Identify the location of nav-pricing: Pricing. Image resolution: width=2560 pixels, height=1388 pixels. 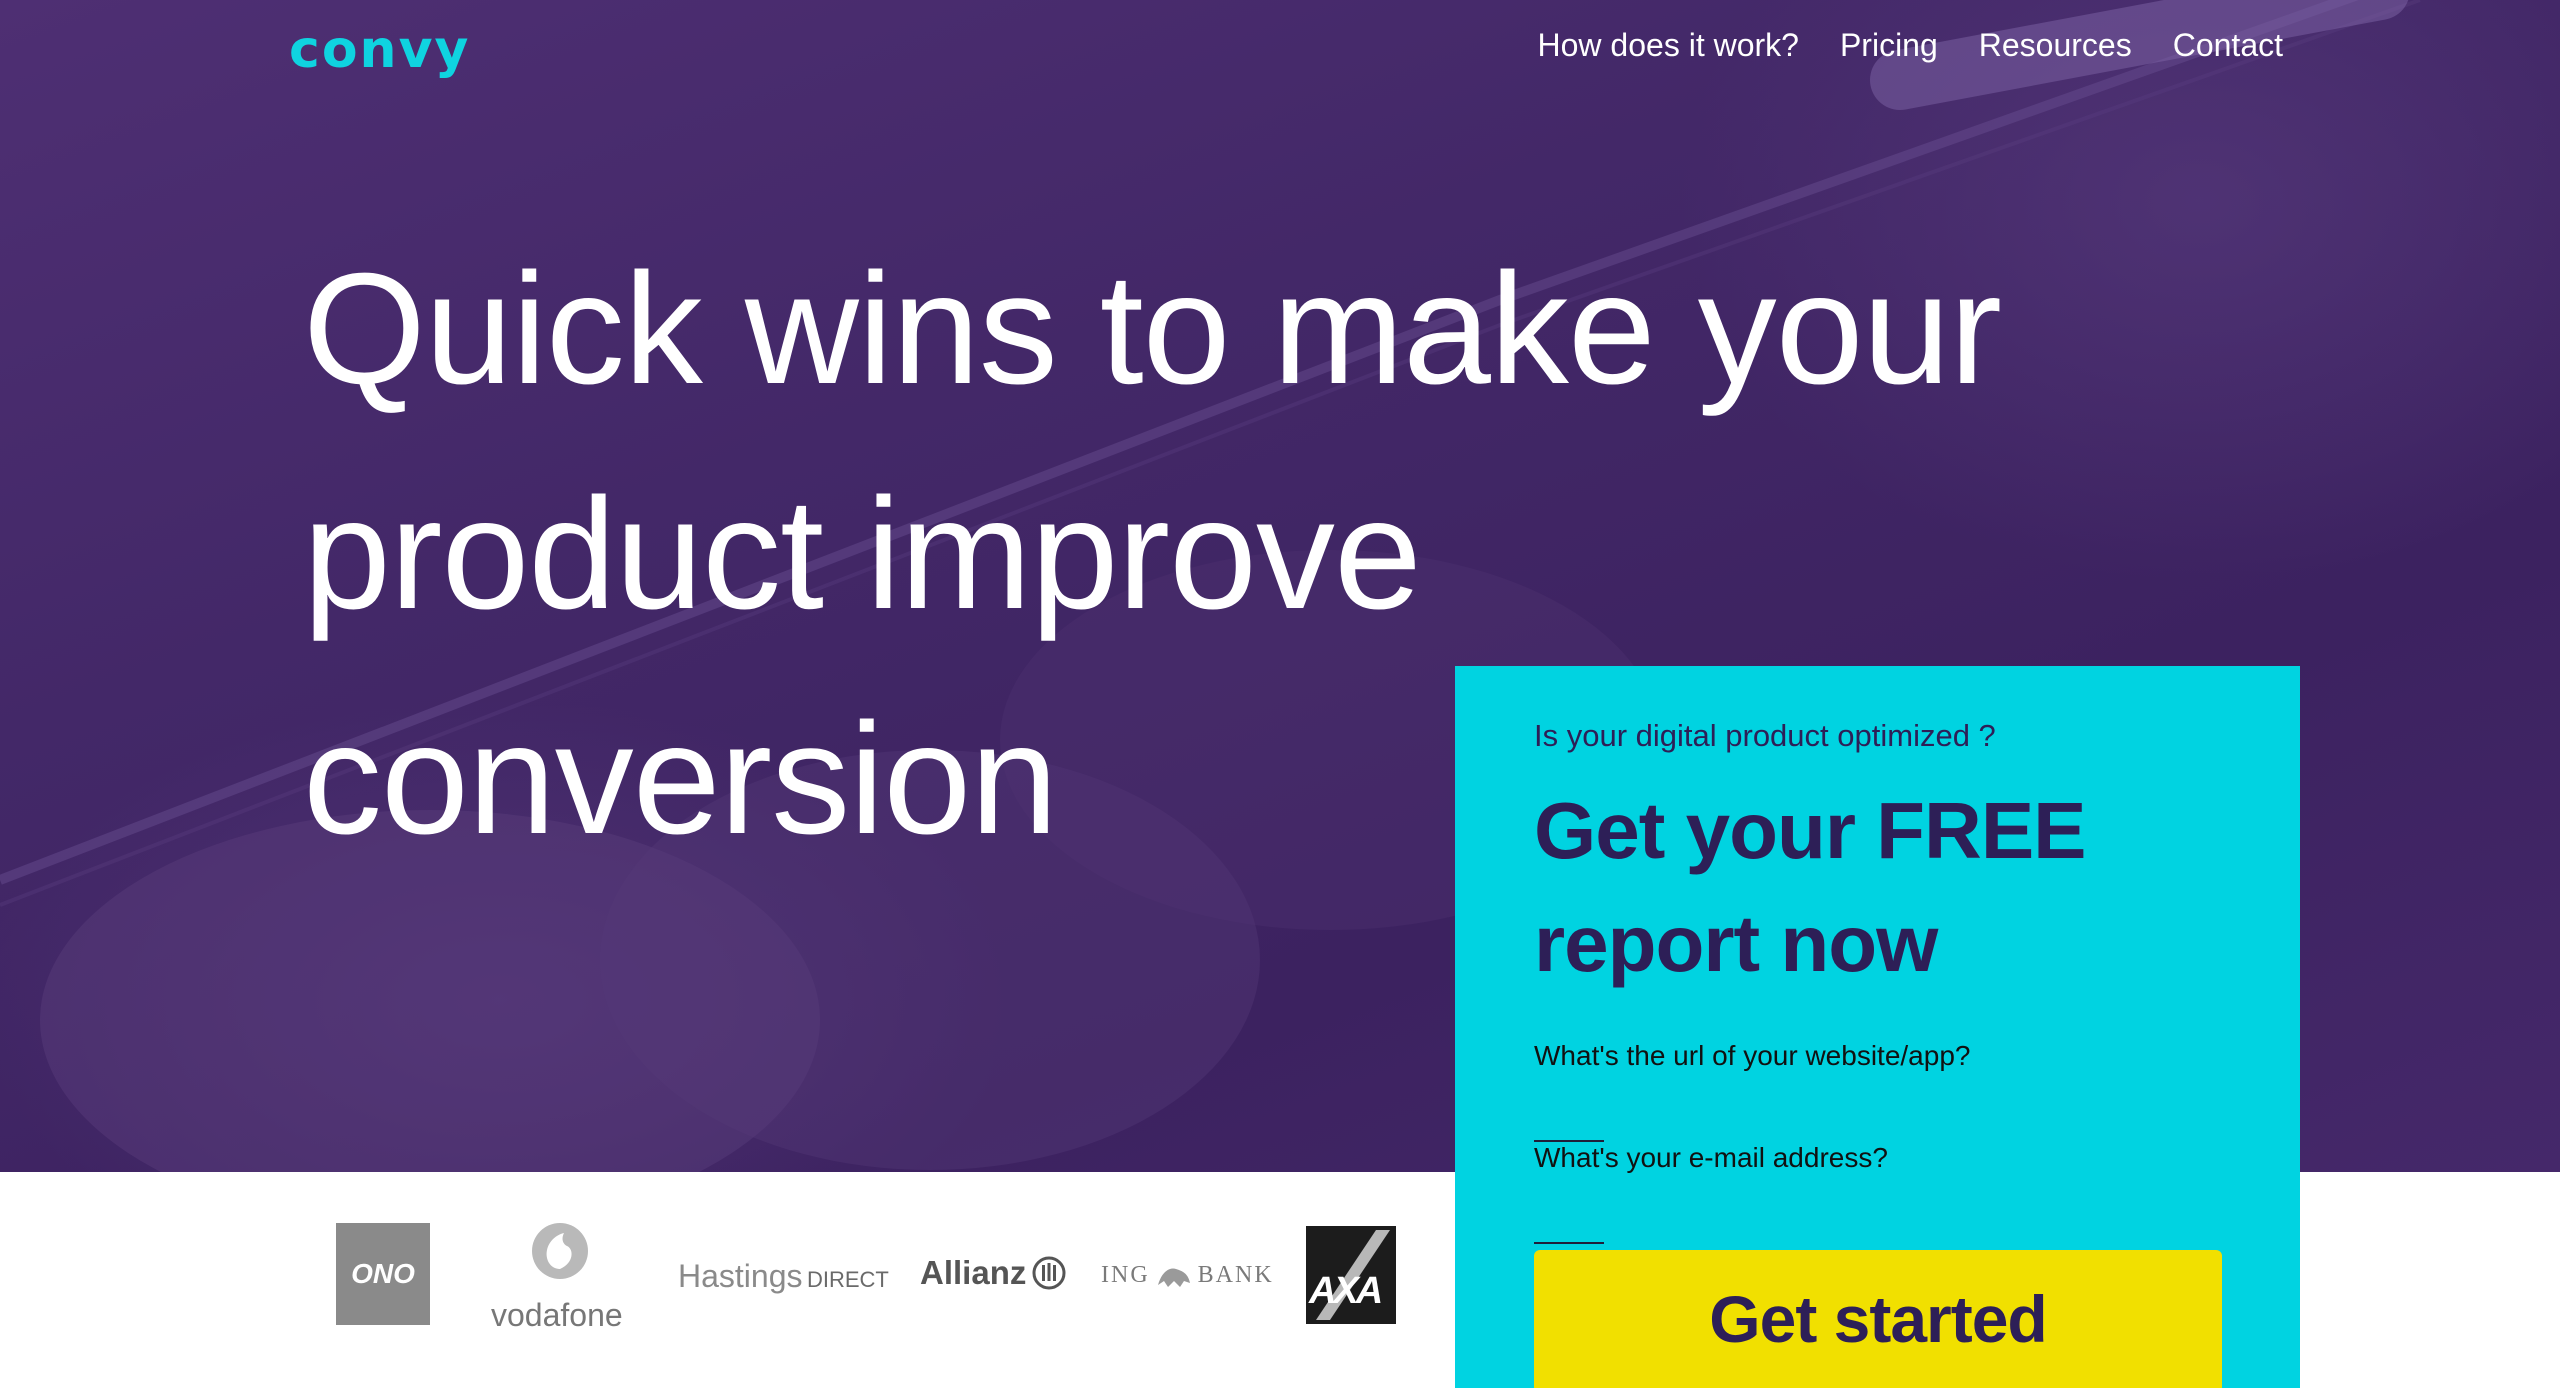
(1889, 45).